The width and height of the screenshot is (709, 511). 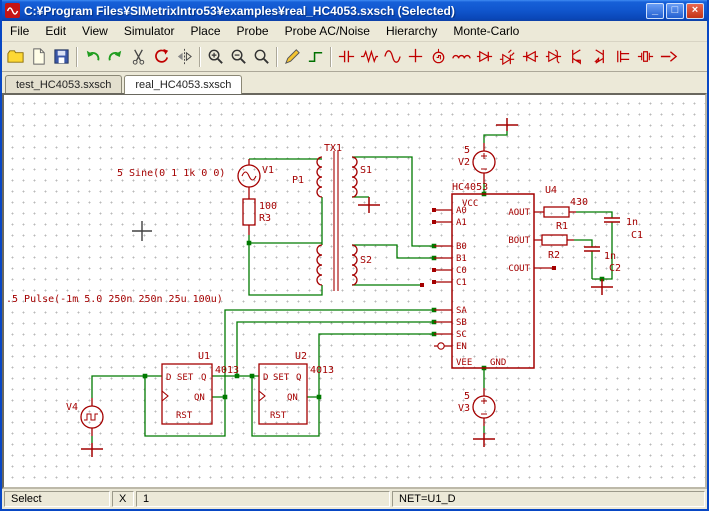 I want to click on component-r1-resistor: 430 R1, so click(x=565, y=214).